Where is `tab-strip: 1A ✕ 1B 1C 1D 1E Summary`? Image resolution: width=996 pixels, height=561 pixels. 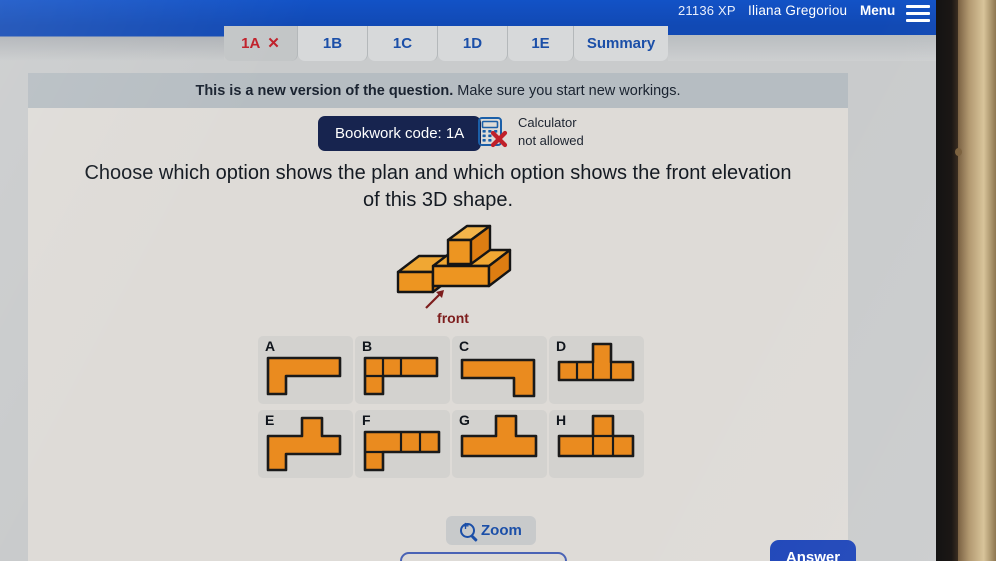
tab-strip: 1A ✕ 1B 1C 1D 1E Summary is located at coordinates (468, 43).